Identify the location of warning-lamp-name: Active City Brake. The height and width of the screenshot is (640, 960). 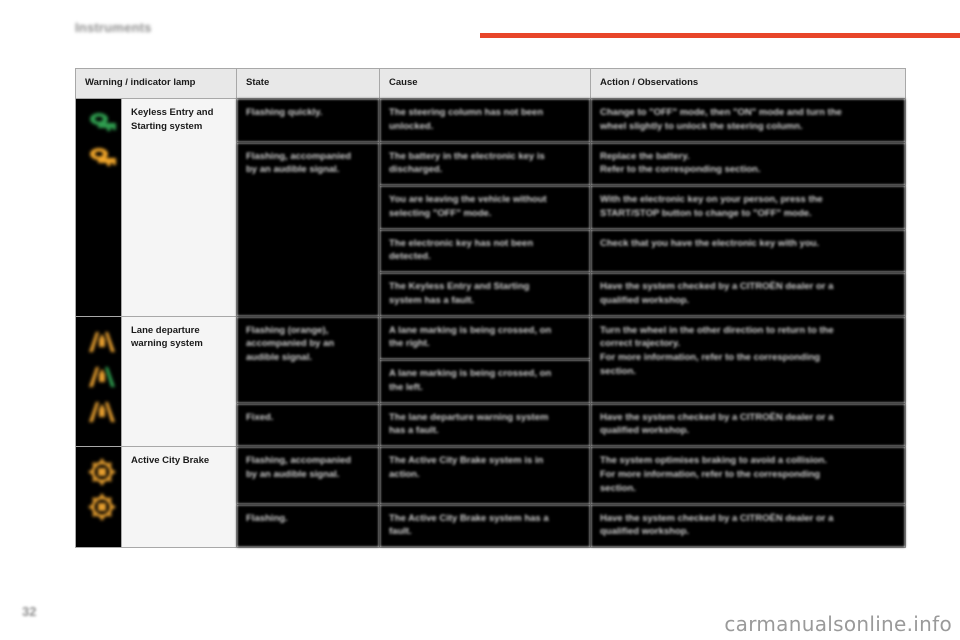
(179, 497).